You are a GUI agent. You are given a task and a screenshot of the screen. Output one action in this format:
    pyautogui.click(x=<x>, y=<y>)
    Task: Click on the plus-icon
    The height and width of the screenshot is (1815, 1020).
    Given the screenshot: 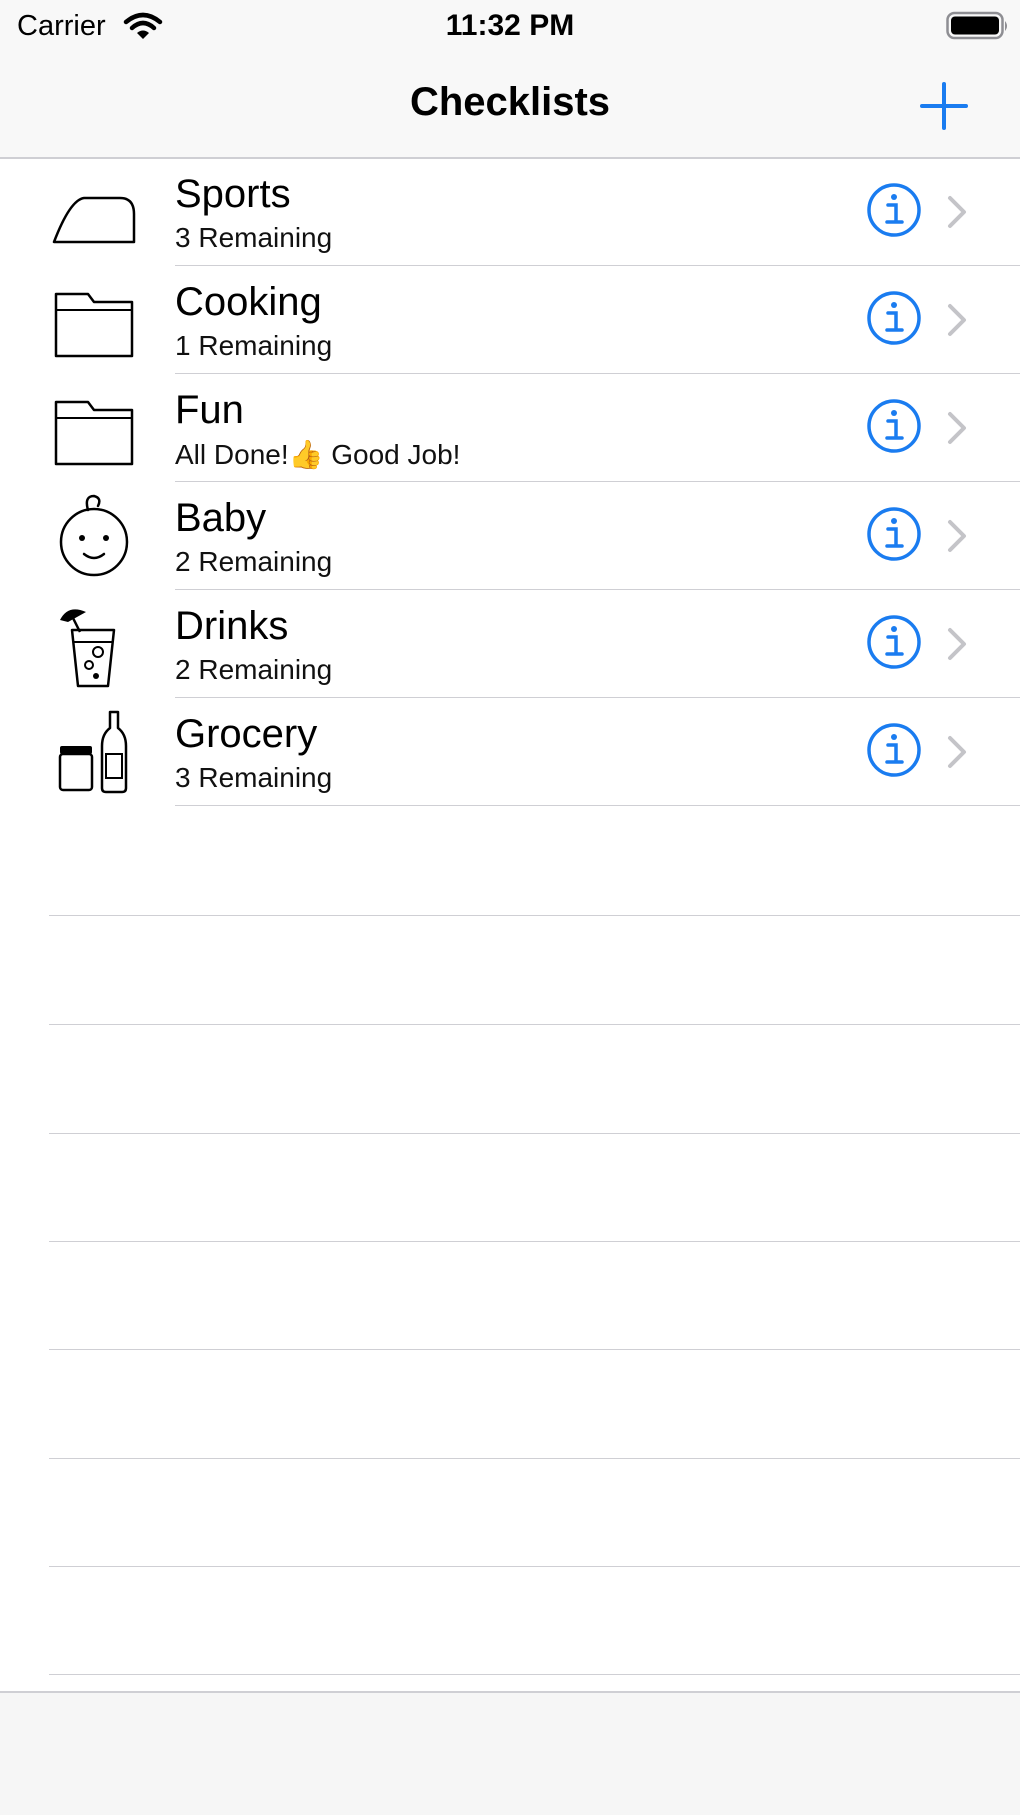 What is the action you would take?
    pyautogui.click(x=944, y=106)
    